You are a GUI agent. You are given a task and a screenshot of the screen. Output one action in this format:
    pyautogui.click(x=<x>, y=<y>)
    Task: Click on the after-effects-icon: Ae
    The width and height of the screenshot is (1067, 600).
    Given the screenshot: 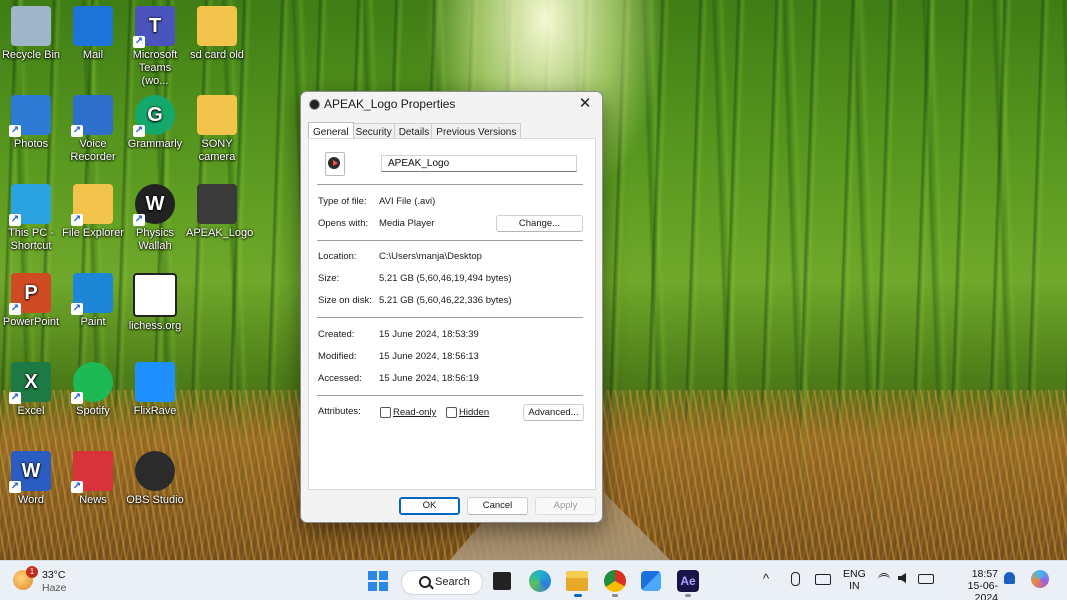 What is the action you would take?
    pyautogui.click(x=688, y=581)
    